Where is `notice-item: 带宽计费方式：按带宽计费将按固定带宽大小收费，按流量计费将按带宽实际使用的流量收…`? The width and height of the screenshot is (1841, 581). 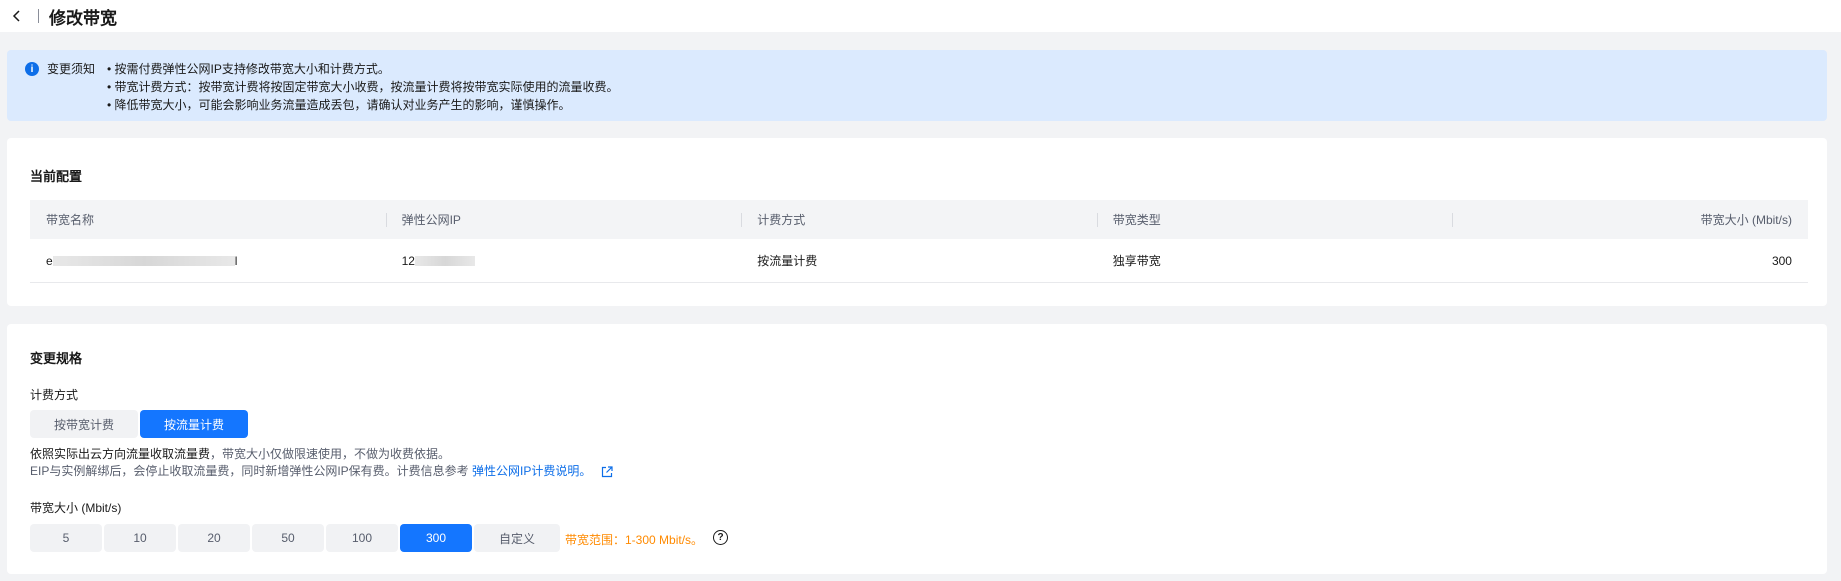
notice-item: 带宽计费方式：按带宽计费将按固定带宽大小收费，按流量计费将按带宽实际使用的流量收… is located at coordinates (363, 87).